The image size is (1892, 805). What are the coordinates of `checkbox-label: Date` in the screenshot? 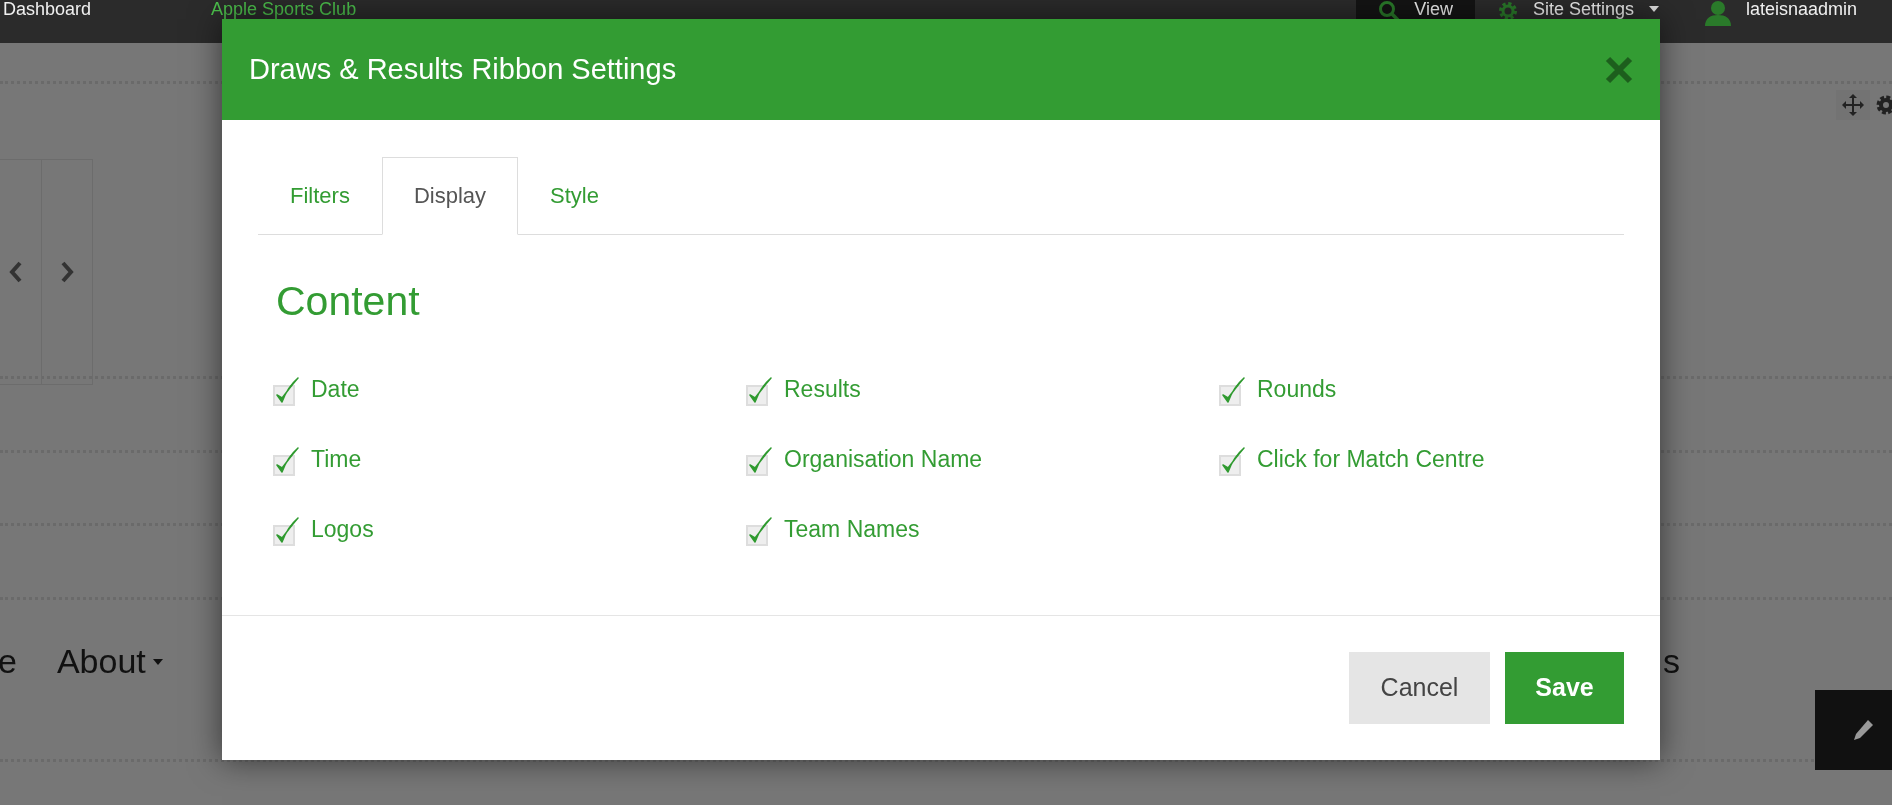 It's located at (335, 388).